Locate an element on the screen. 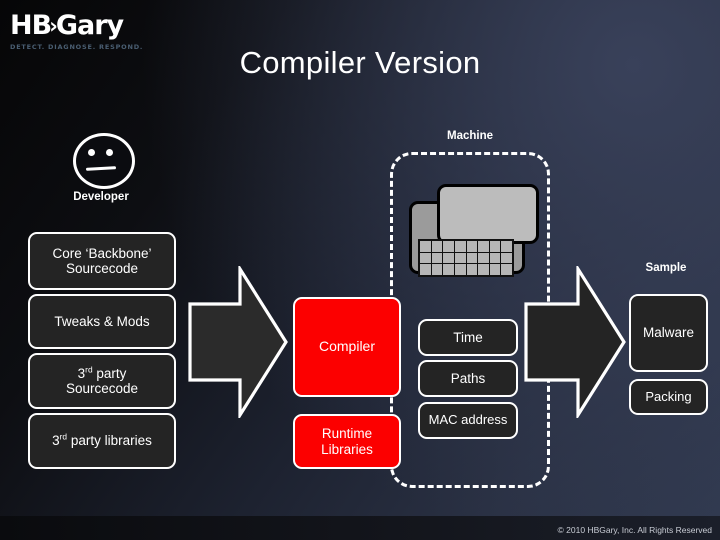 The image size is (720, 540). machine-label: Machine is located at coordinates (469, 136).